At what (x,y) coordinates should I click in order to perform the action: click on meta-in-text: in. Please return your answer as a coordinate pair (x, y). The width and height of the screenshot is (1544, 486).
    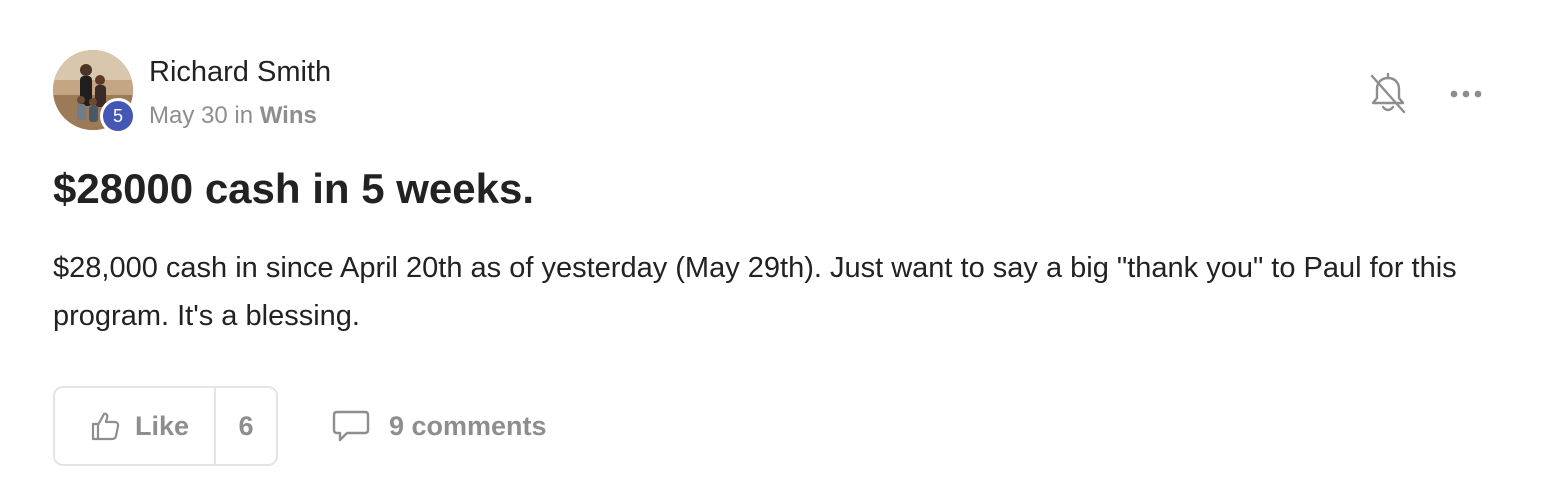
    Looking at the image, I should click on (244, 115).